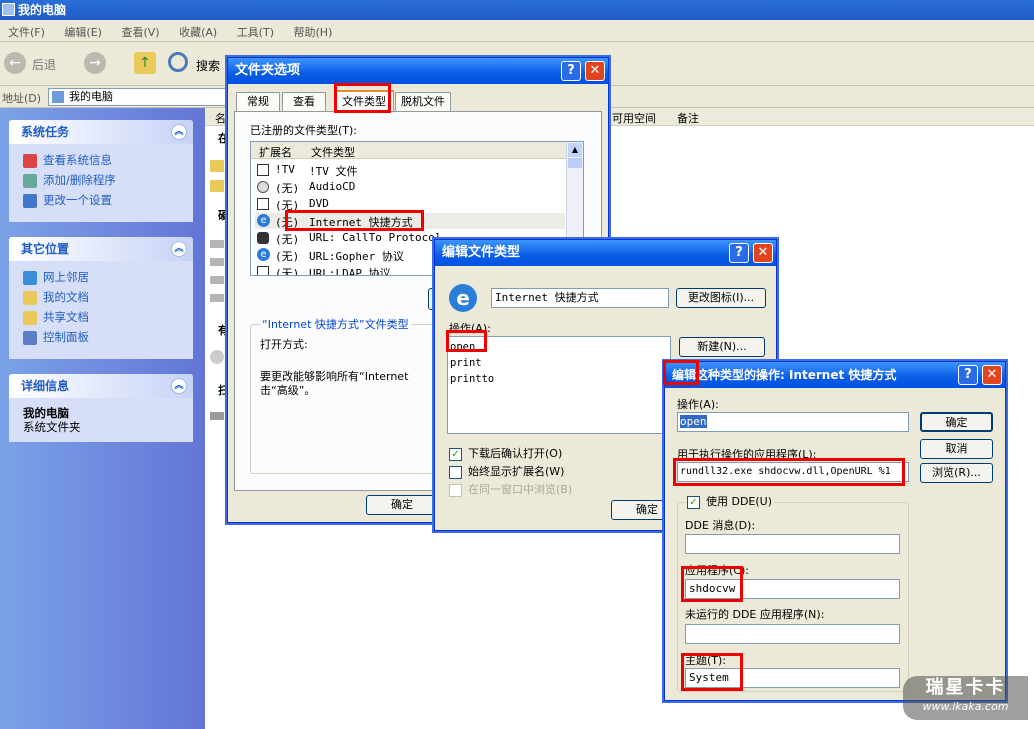  What do you see at coordinates (688, 118) in the screenshot?
I see `column-comments: 备注` at bounding box center [688, 118].